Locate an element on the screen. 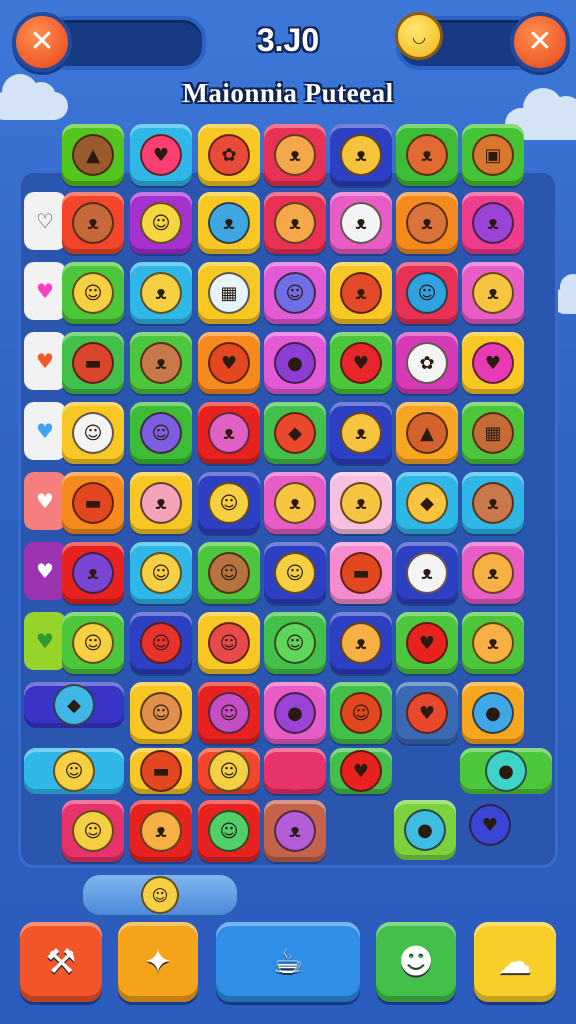 The height and width of the screenshot is (1024, 576). balloon-icon: ● is located at coordinates (295, 363).